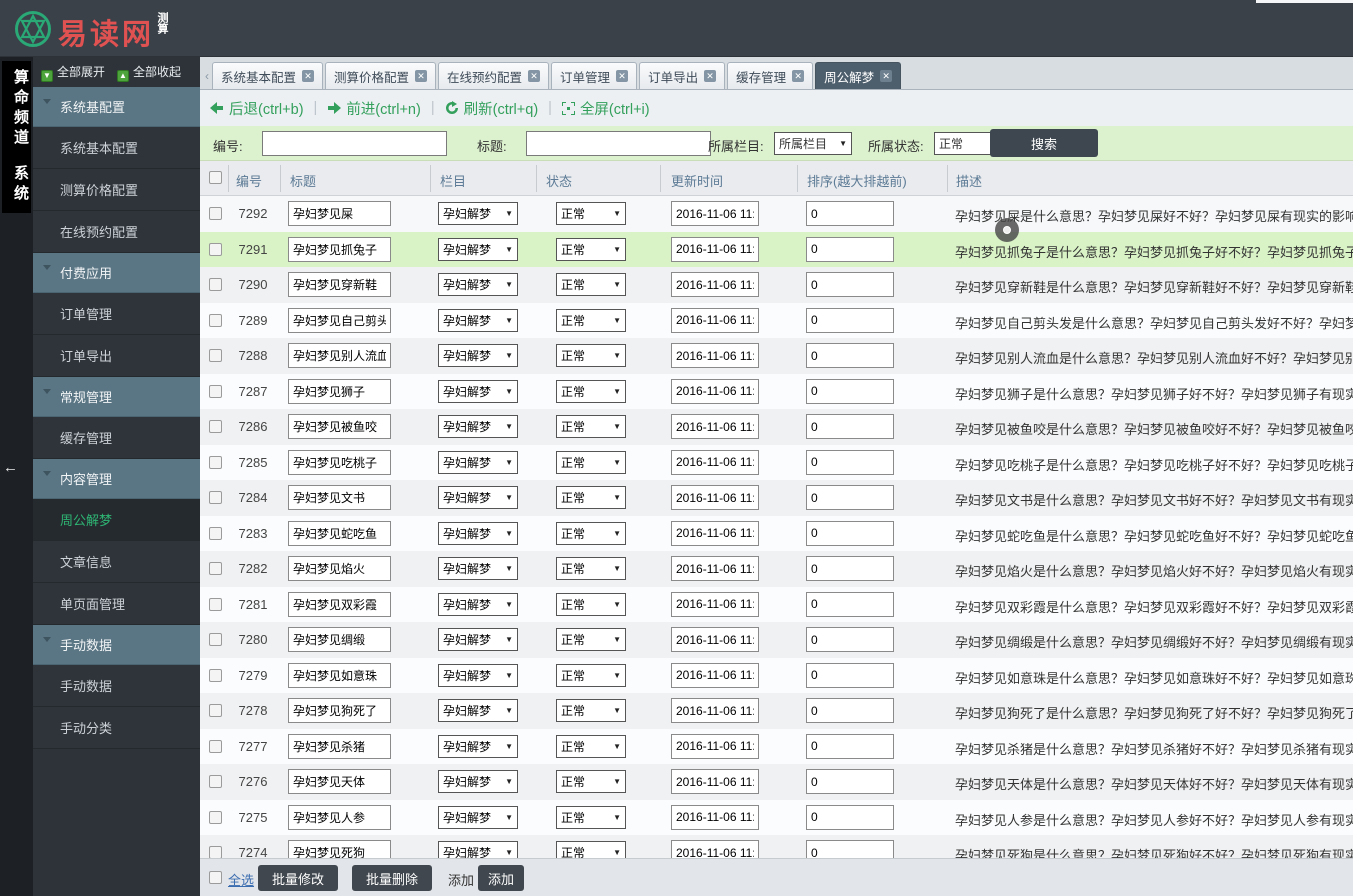 The height and width of the screenshot is (896, 1353). I want to click on tab-周公解梦: 周公解梦 ✕, so click(858, 75).